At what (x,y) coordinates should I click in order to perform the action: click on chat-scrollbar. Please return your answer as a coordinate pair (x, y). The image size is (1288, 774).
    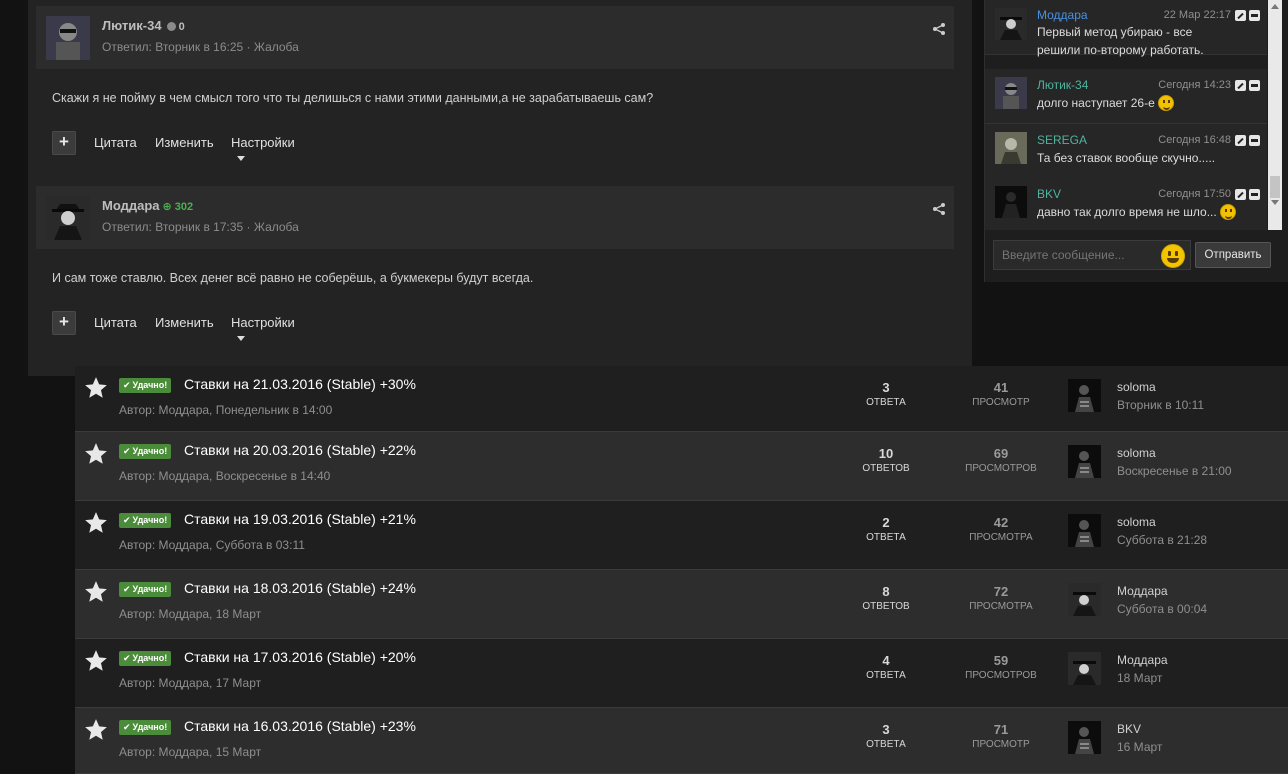
    Looking at the image, I should click on (1275, 115).